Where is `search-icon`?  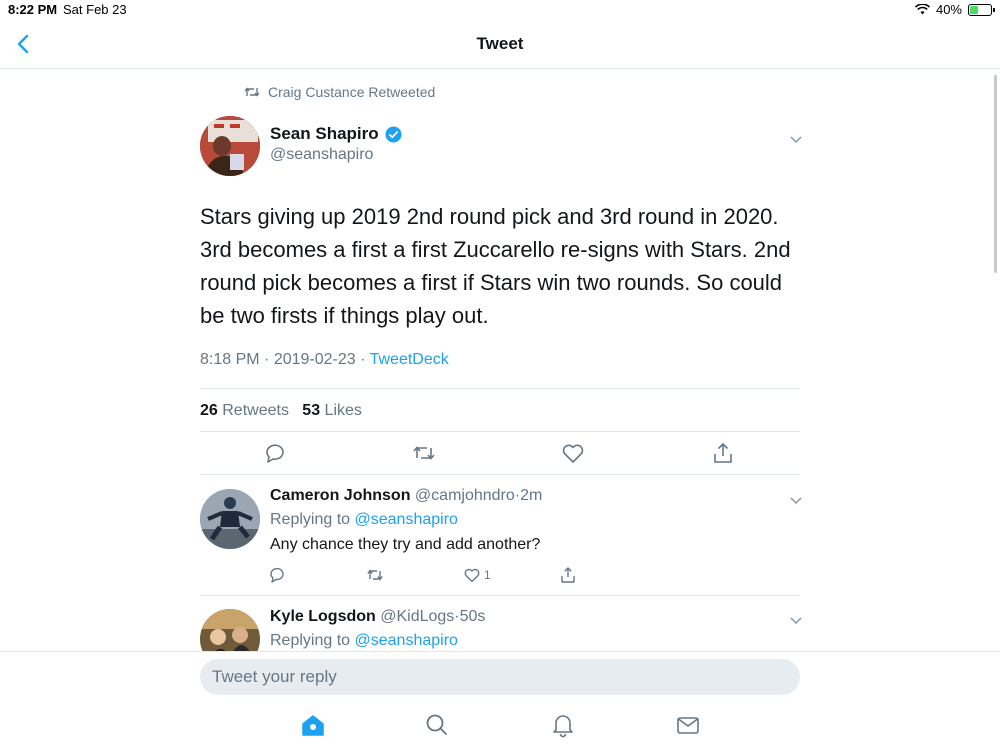
search-icon is located at coordinates (436, 724).